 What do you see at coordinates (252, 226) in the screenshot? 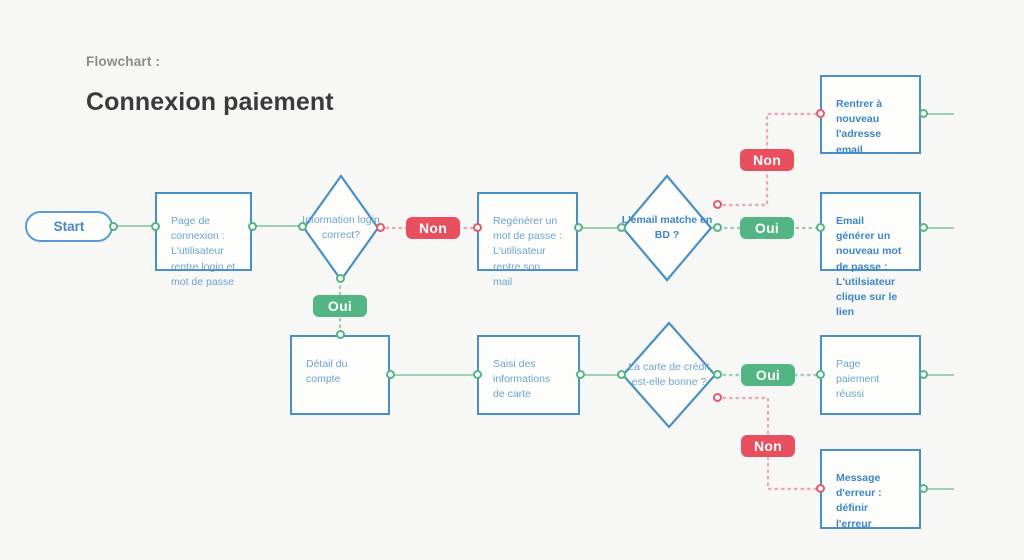
I see `port-login-page-out` at bounding box center [252, 226].